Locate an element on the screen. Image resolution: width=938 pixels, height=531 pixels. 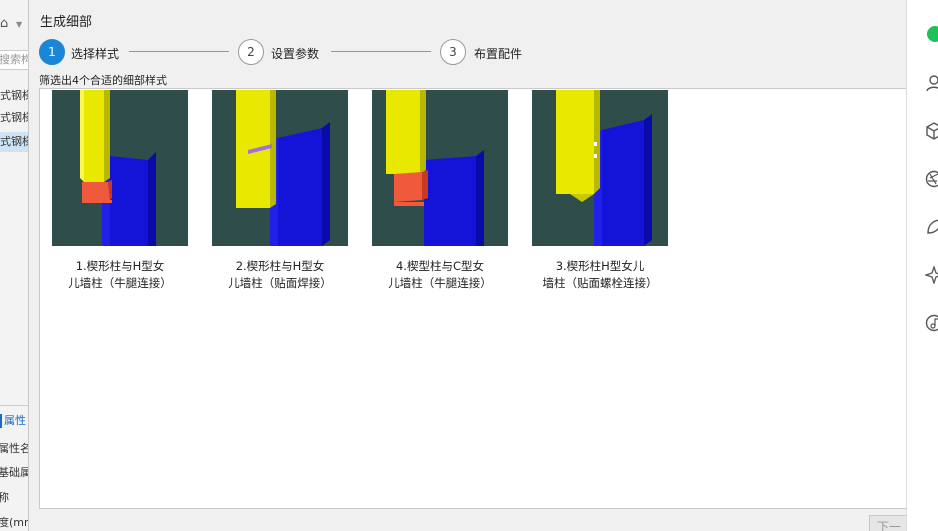
property-row: 度(mm is located at coordinates (14, 522).